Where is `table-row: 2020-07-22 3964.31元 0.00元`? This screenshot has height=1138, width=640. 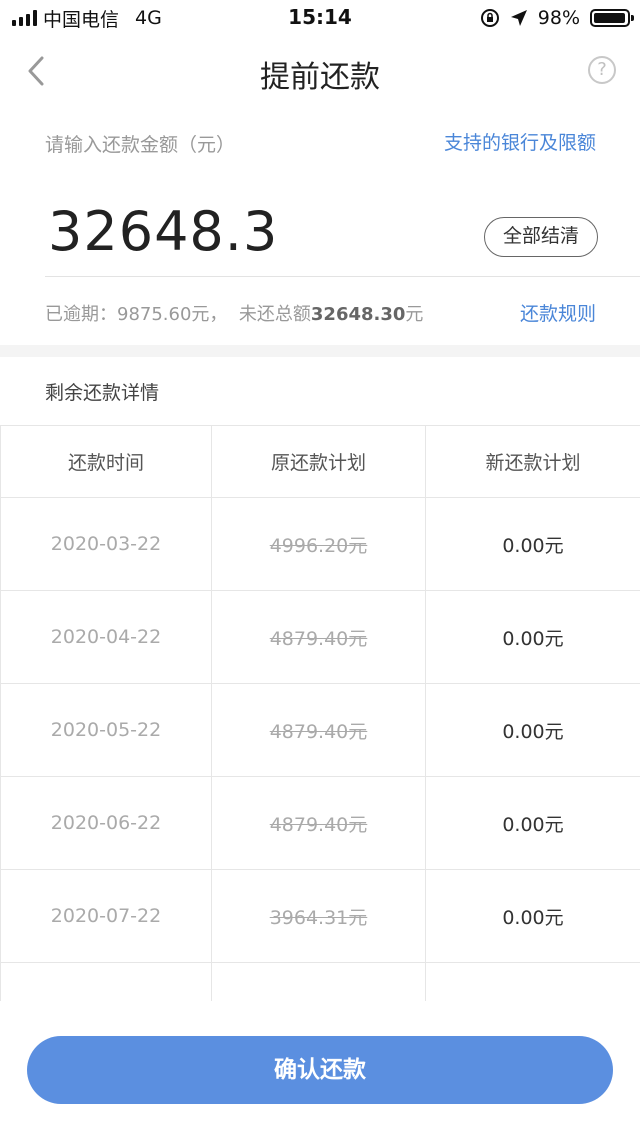
table-row: 2020-07-22 3964.31元 0.00元 is located at coordinates (320, 916).